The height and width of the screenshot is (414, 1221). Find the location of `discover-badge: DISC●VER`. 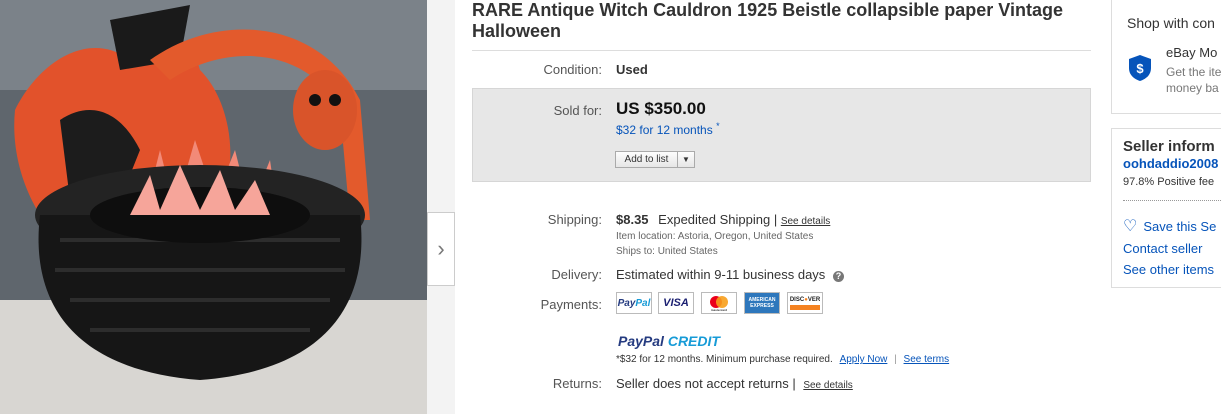

discover-badge: DISC●VER is located at coordinates (805, 303).